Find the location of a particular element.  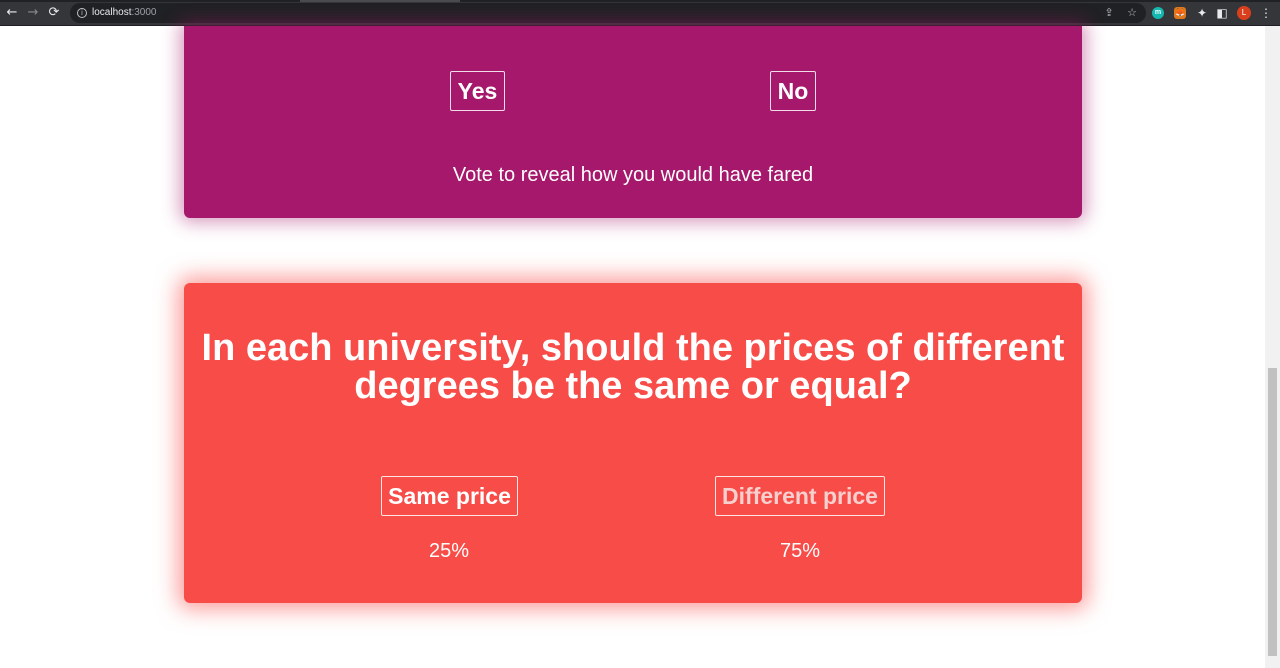

same-price-percent: 25% is located at coordinates (449, 551).